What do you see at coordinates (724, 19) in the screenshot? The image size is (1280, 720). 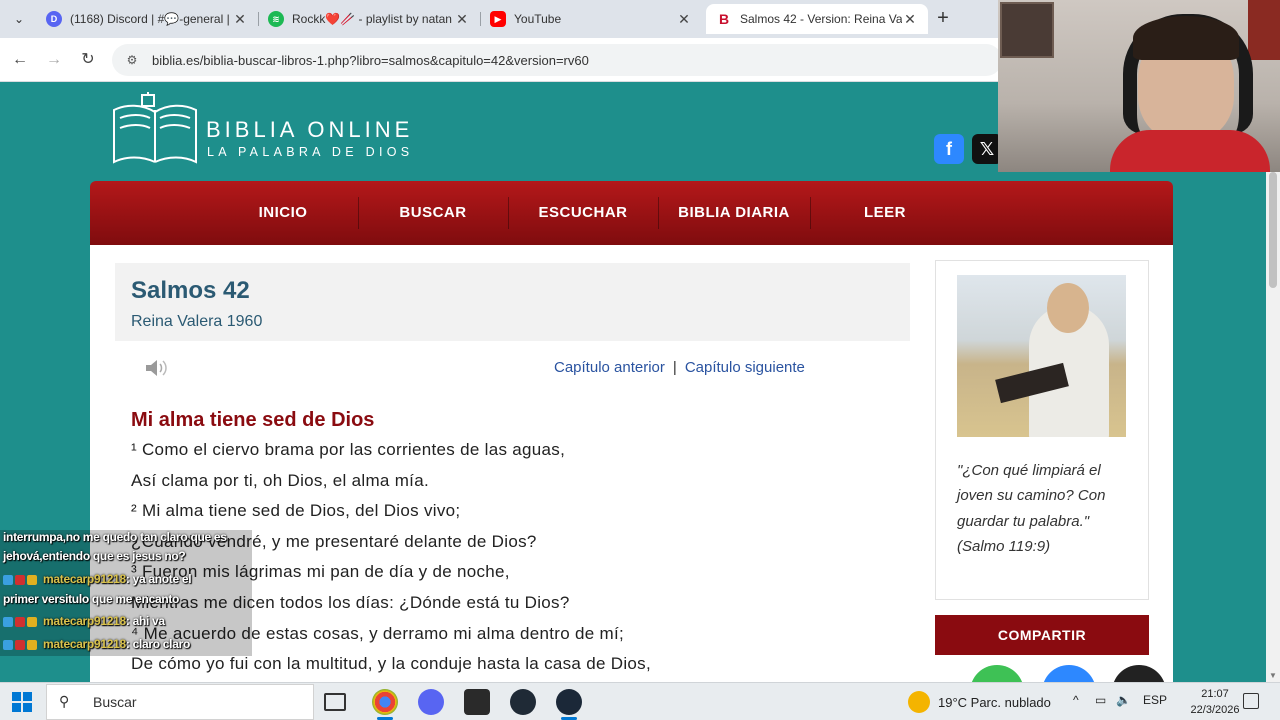 I see `biblia-favicon-icon: B` at bounding box center [724, 19].